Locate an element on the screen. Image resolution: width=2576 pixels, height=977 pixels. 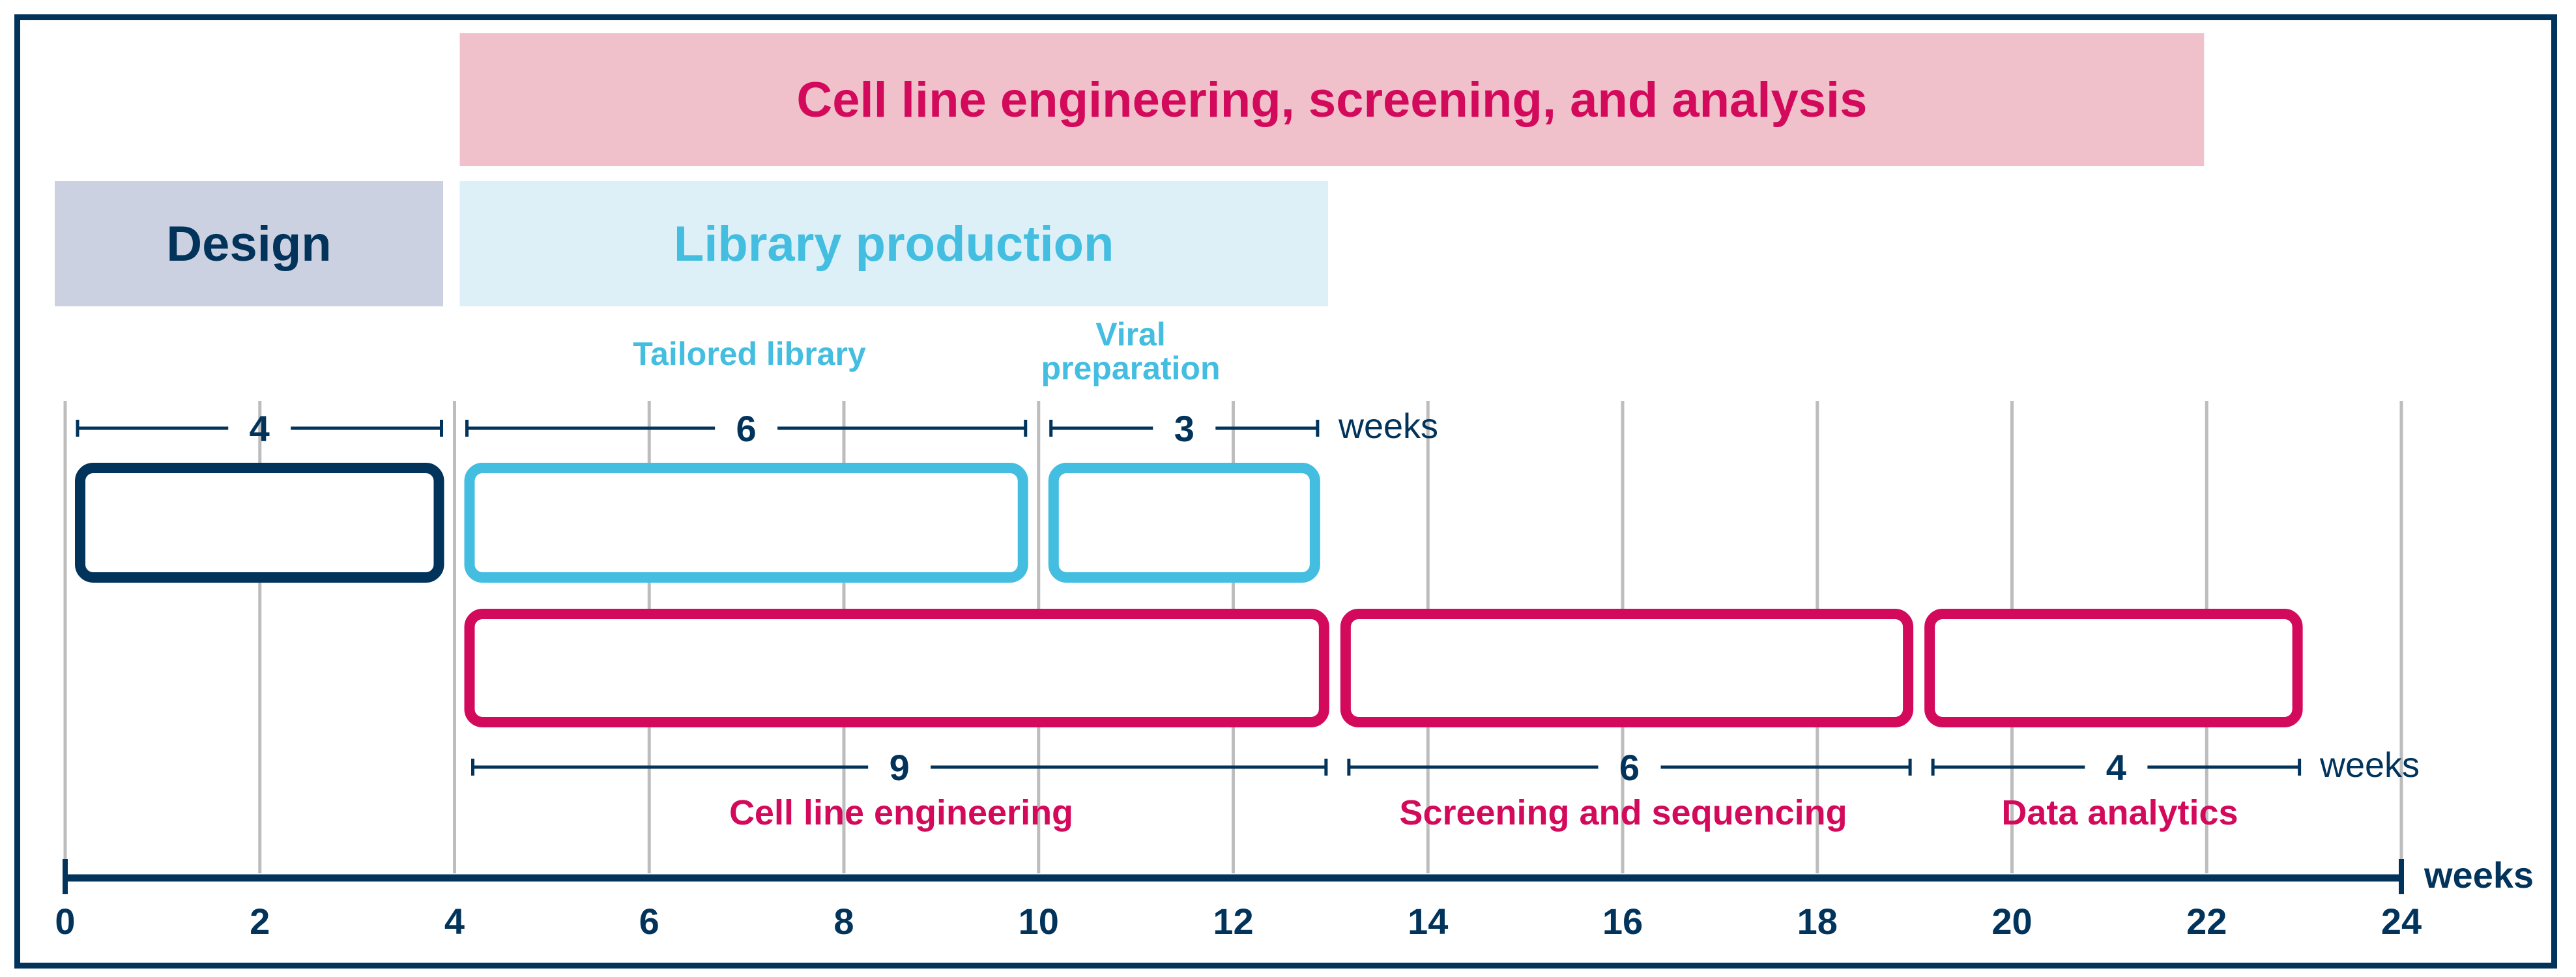
screening-sequencing-bracket-duration: 6 is located at coordinates (1629, 767).